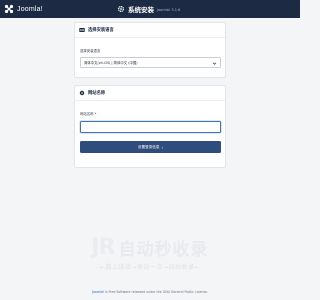 This screenshot has width=320, height=300. What do you see at coordinates (150, 30) in the screenshot?
I see `language-card-header: 选择安装语言` at bounding box center [150, 30].